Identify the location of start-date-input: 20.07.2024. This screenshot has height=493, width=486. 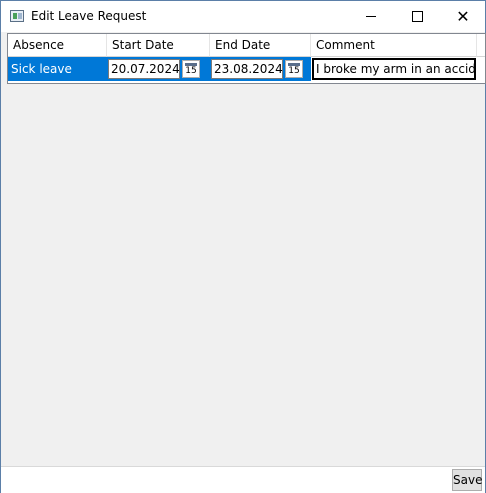
(144, 69).